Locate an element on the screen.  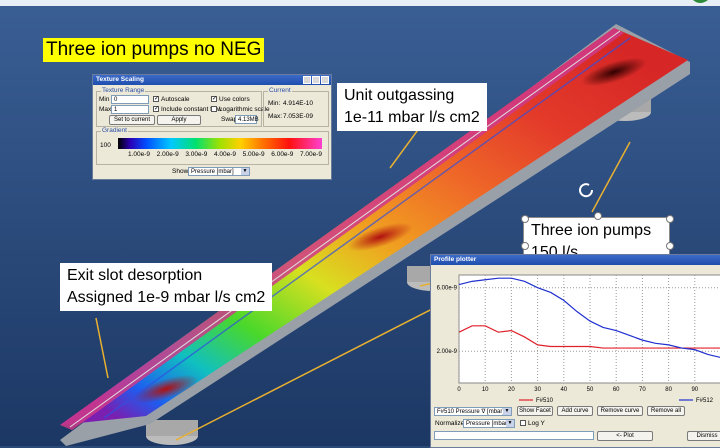
max-label: Max is located at coordinates (105, 109).